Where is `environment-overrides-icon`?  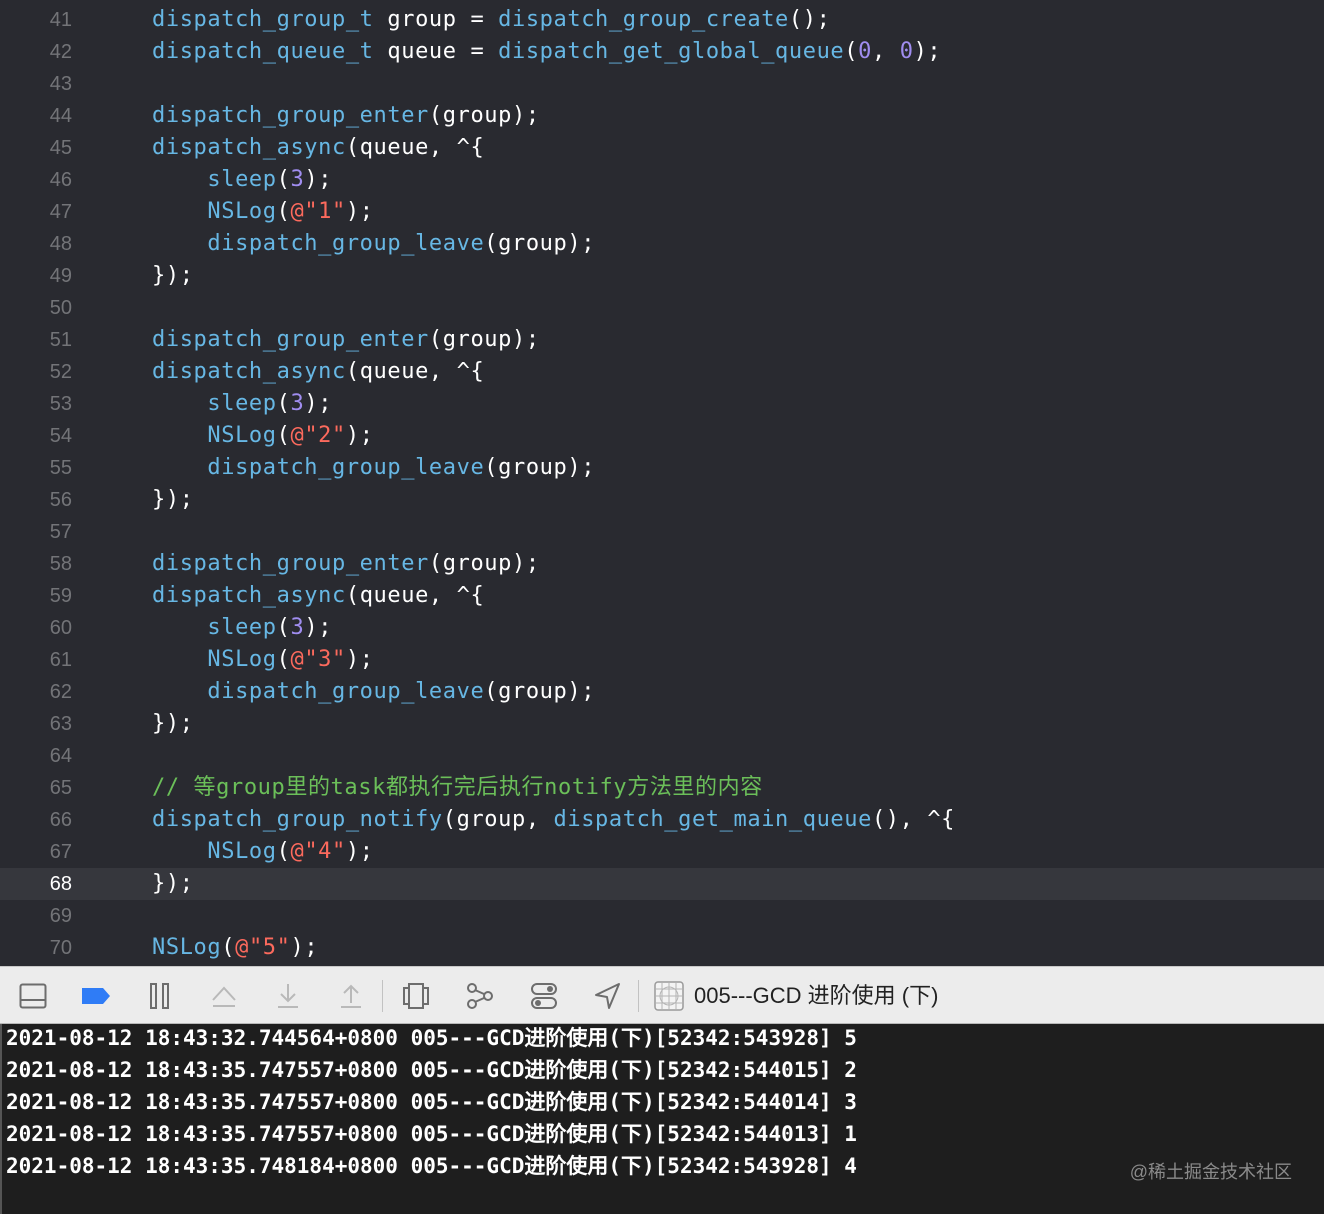 environment-overrides-icon is located at coordinates (544, 996).